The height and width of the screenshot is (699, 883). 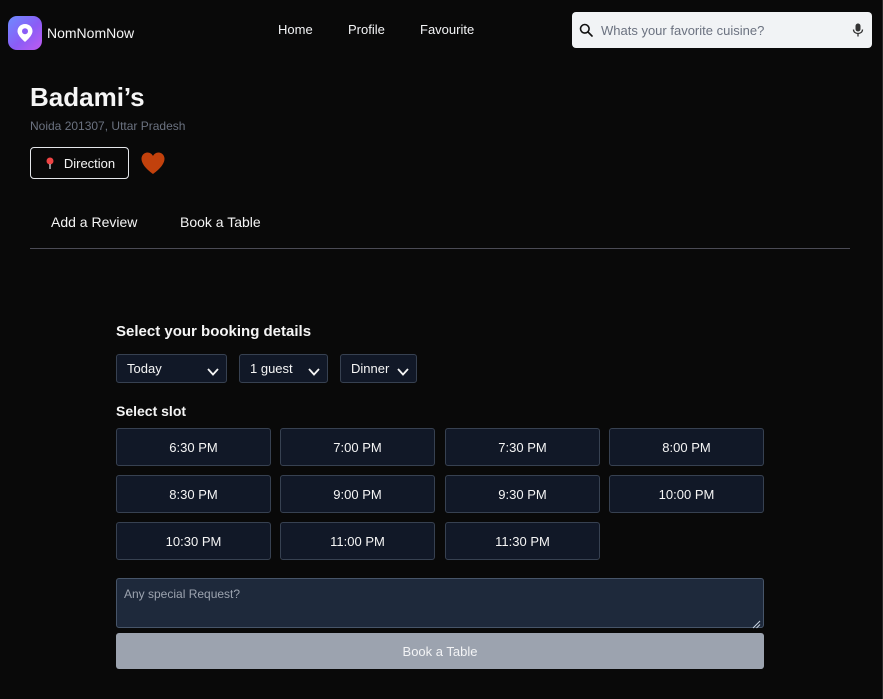 What do you see at coordinates (214, 331) in the screenshot?
I see `booking-details-heading: Select your booking details` at bounding box center [214, 331].